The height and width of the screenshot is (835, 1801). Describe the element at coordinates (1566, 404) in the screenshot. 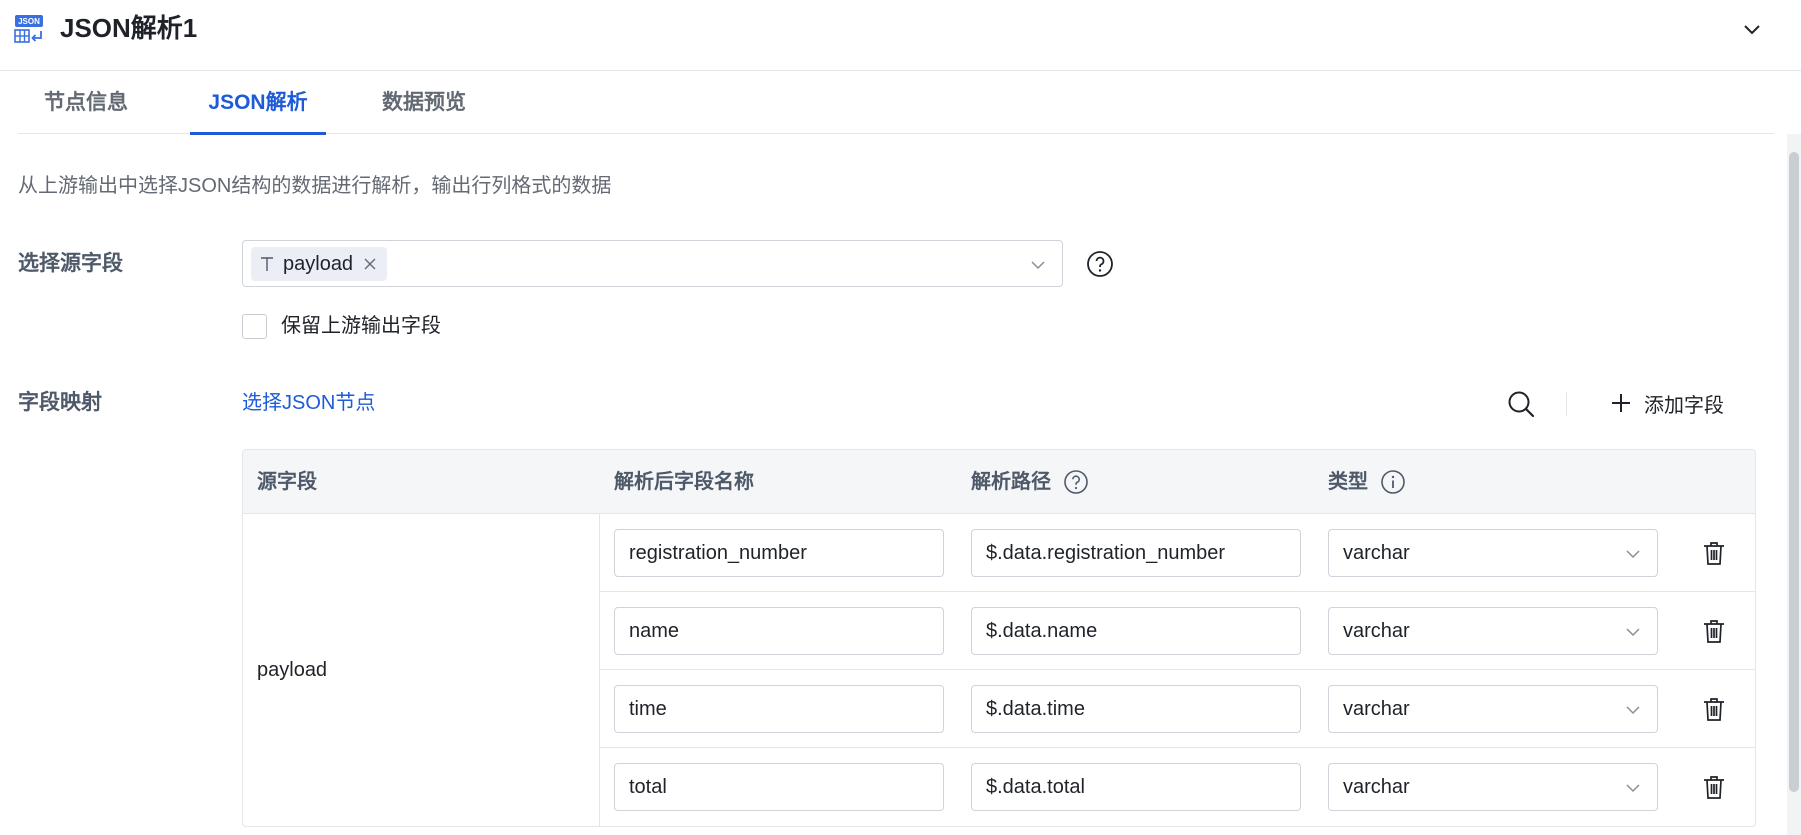

I see `toolbar-divider` at that location.